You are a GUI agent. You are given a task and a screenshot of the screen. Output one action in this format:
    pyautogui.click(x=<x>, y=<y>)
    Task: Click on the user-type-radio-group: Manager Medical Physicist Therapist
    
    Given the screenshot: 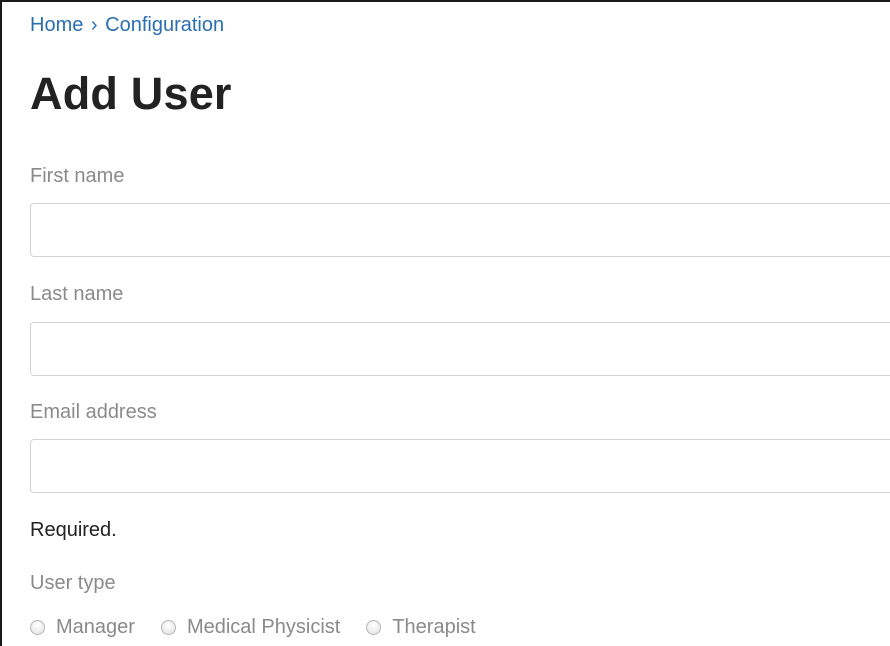 What is the action you would take?
    pyautogui.click(x=266, y=627)
    